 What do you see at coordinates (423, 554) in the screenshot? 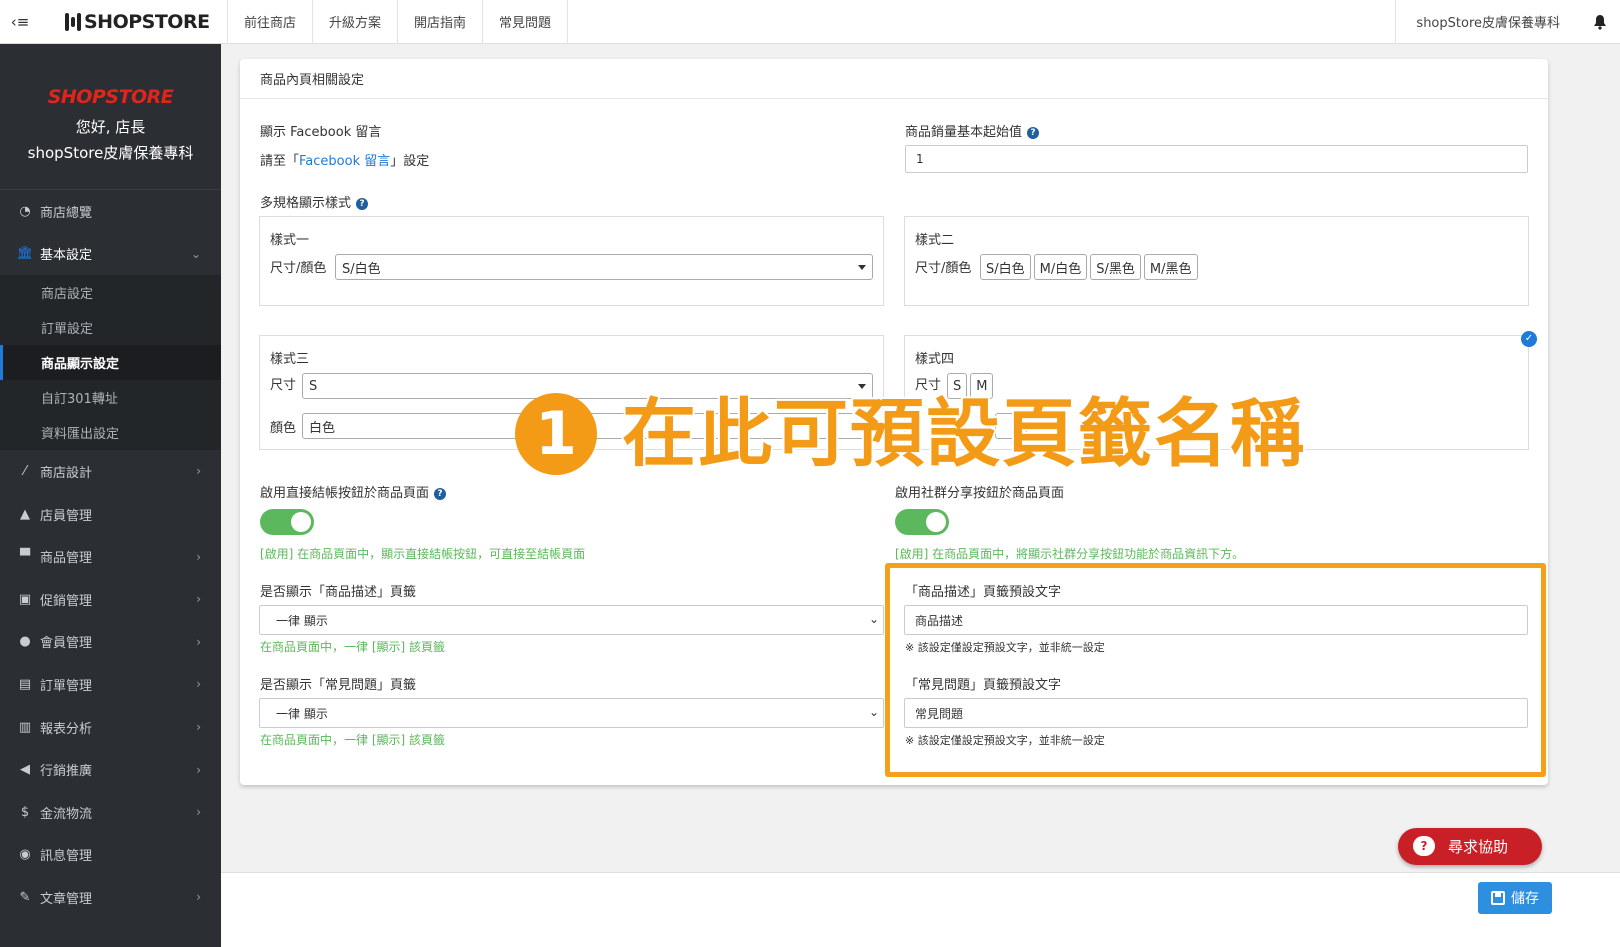
I see `direct-checkout-hint: [啟用] 在商品頁面中，顯示直接結帳按鈕，可直接至結帳頁面` at bounding box center [423, 554].